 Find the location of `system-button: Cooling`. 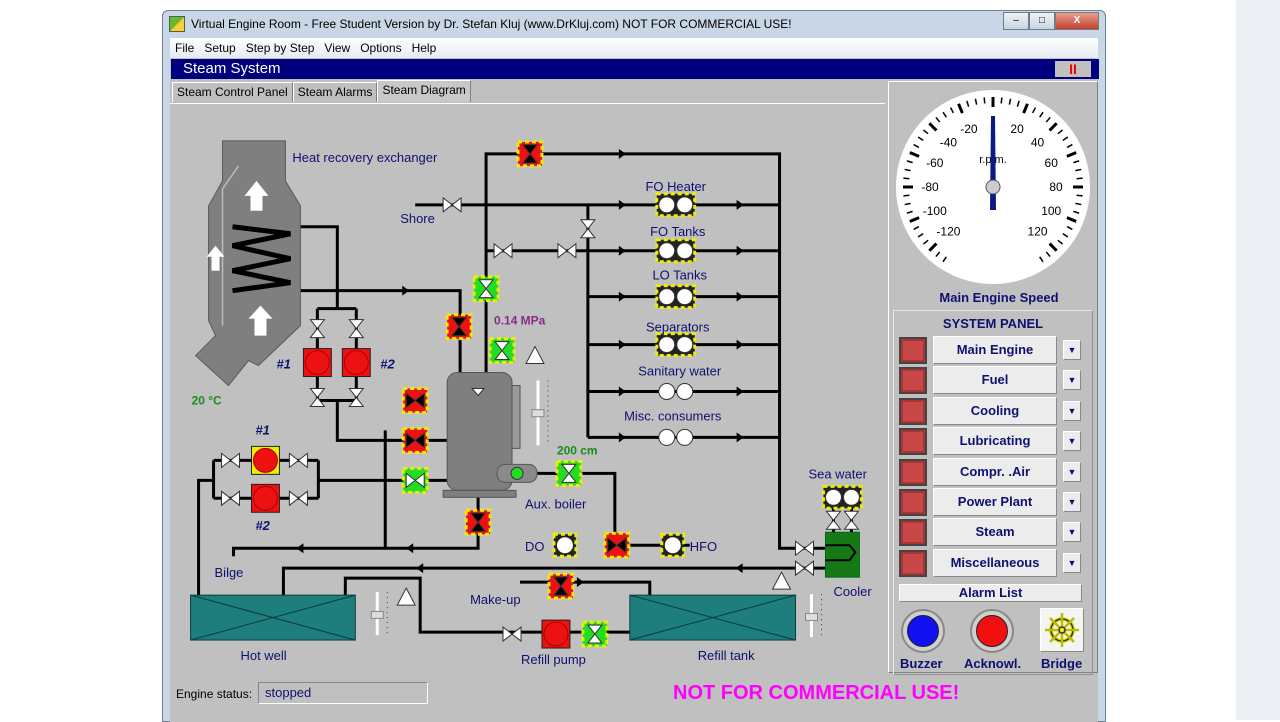

system-button: Cooling is located at coordinates (995, 410).